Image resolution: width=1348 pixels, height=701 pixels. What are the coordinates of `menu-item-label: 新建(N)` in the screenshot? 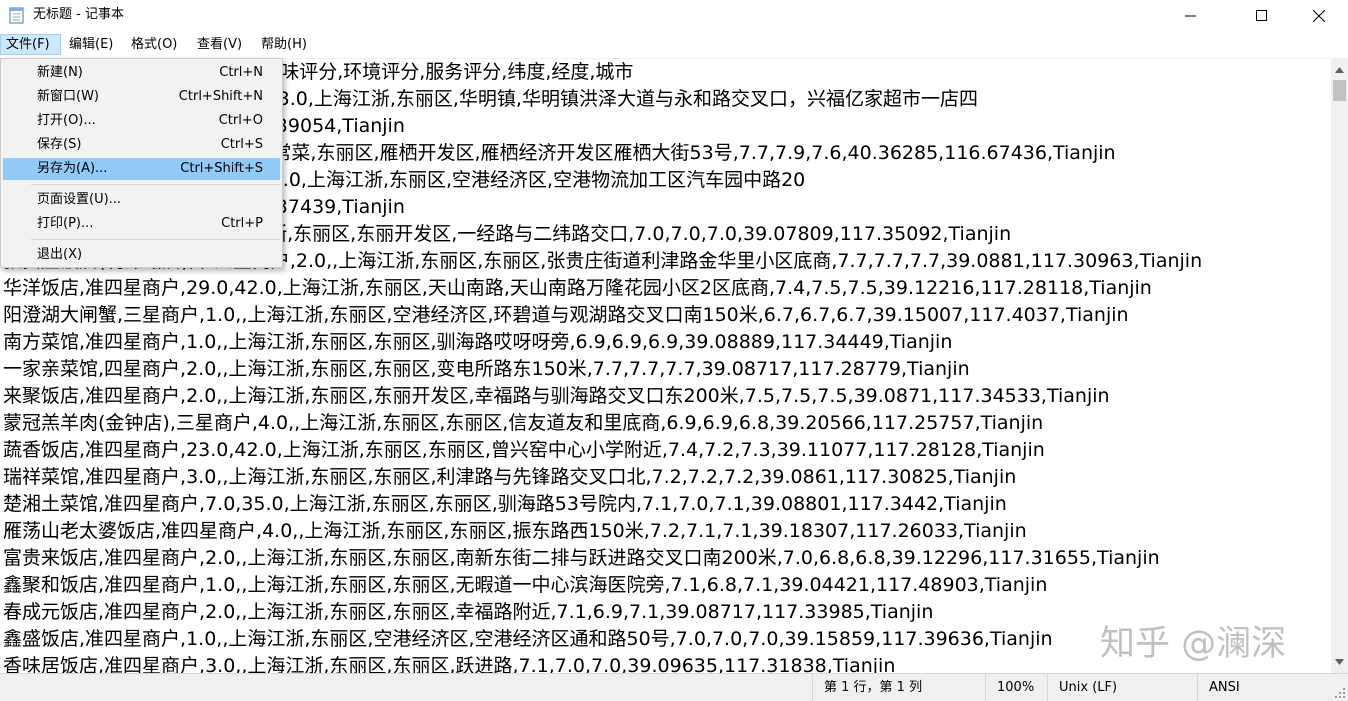 It's located at (60, 72).